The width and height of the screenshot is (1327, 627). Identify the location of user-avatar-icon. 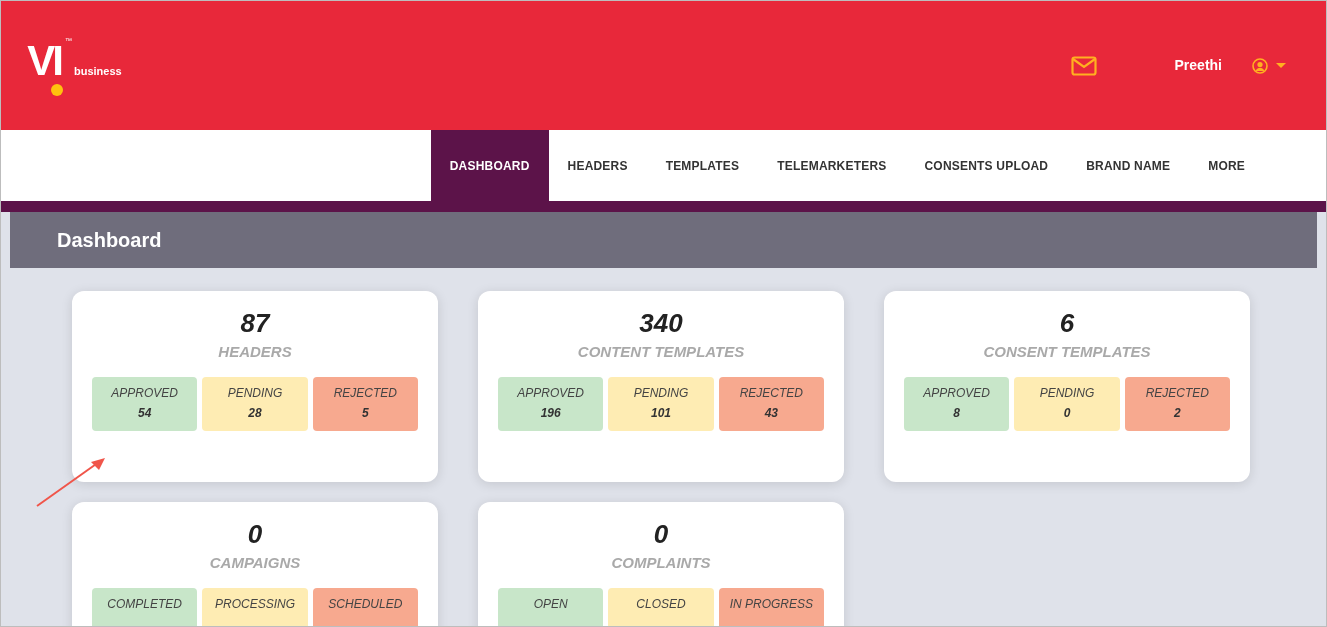
(1260, 65).